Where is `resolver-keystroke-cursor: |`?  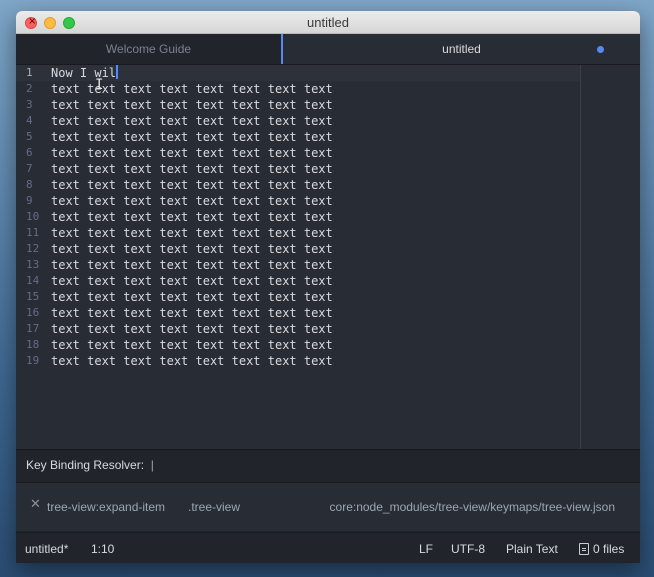
resolver-keystroke-cursor: | is located at coordinates (150, 465).